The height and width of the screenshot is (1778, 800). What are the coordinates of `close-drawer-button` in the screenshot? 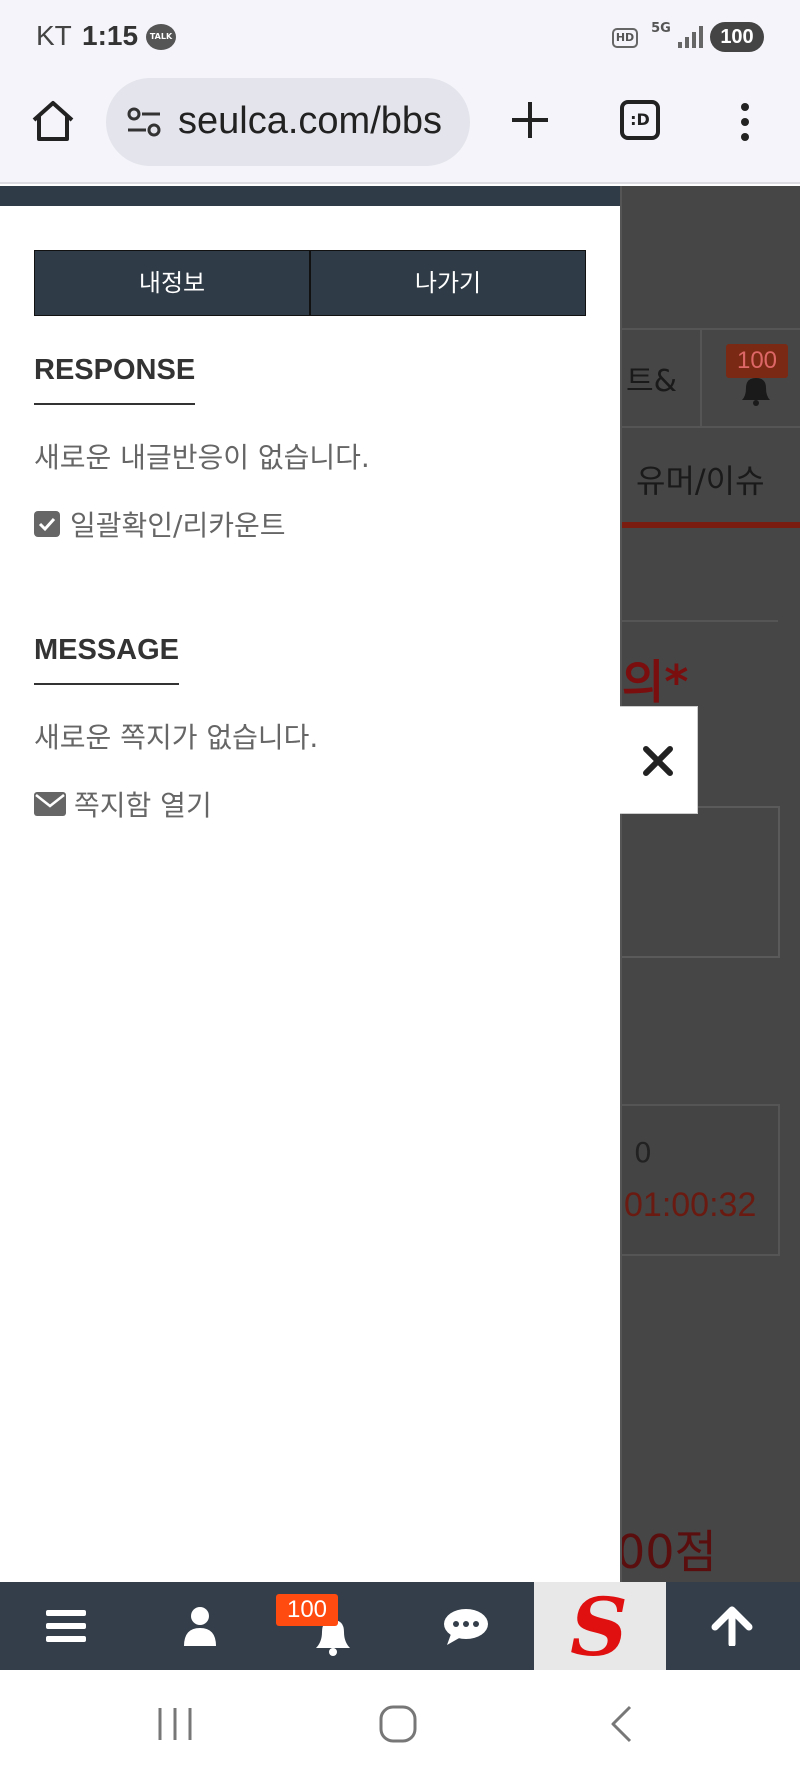 It's located at (659, 760).